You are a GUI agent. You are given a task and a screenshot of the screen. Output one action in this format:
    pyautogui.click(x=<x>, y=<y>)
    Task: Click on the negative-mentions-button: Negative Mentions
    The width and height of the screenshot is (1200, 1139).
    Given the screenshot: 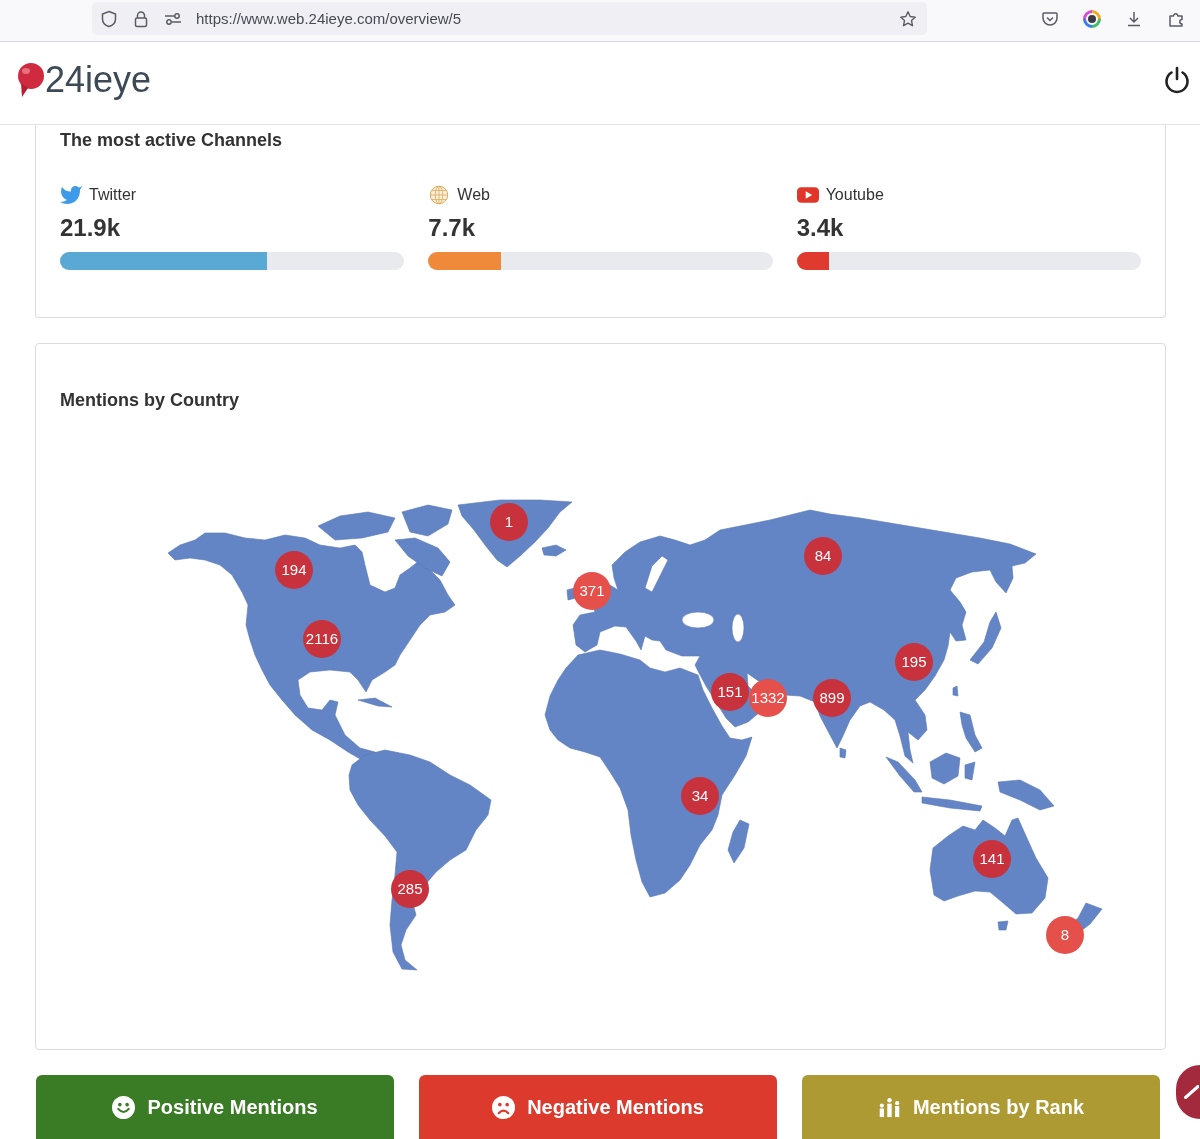 What is the action you would take?
    pyautogui.click(x=598, y=1107)
    